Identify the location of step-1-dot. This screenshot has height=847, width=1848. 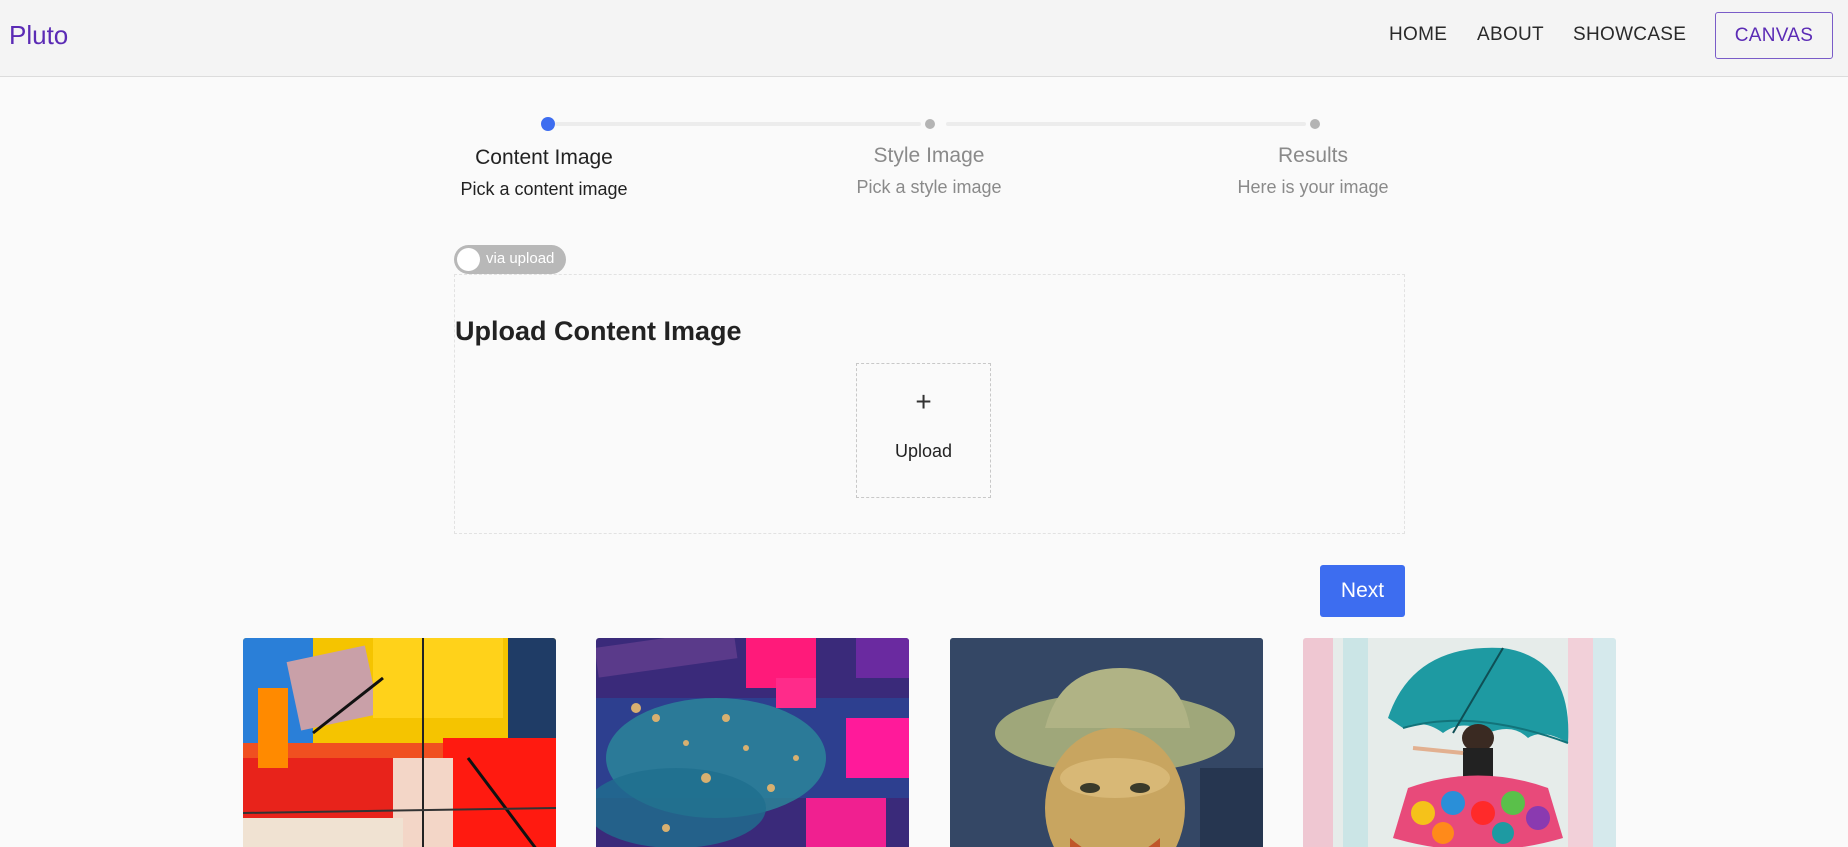
(548, 124).